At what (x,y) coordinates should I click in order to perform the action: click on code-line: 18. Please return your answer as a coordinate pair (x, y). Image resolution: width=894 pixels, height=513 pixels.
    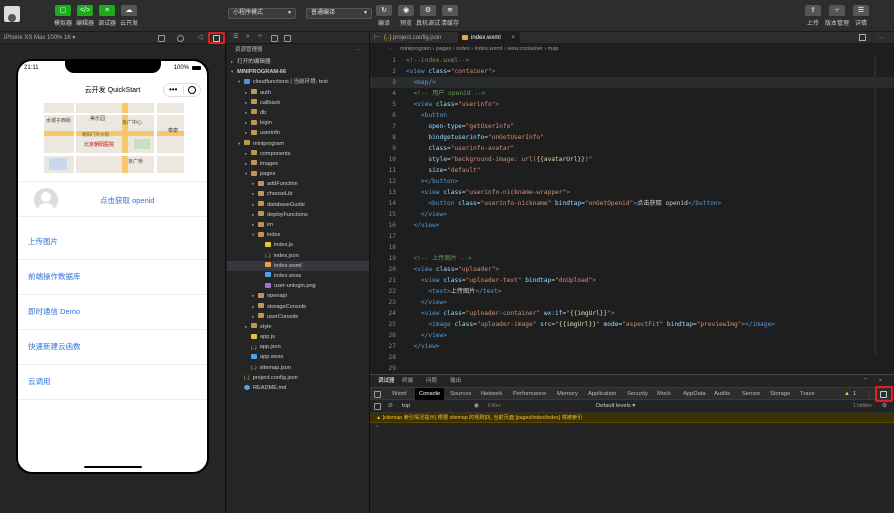
    Looking at the image, I should click on (632, 247).